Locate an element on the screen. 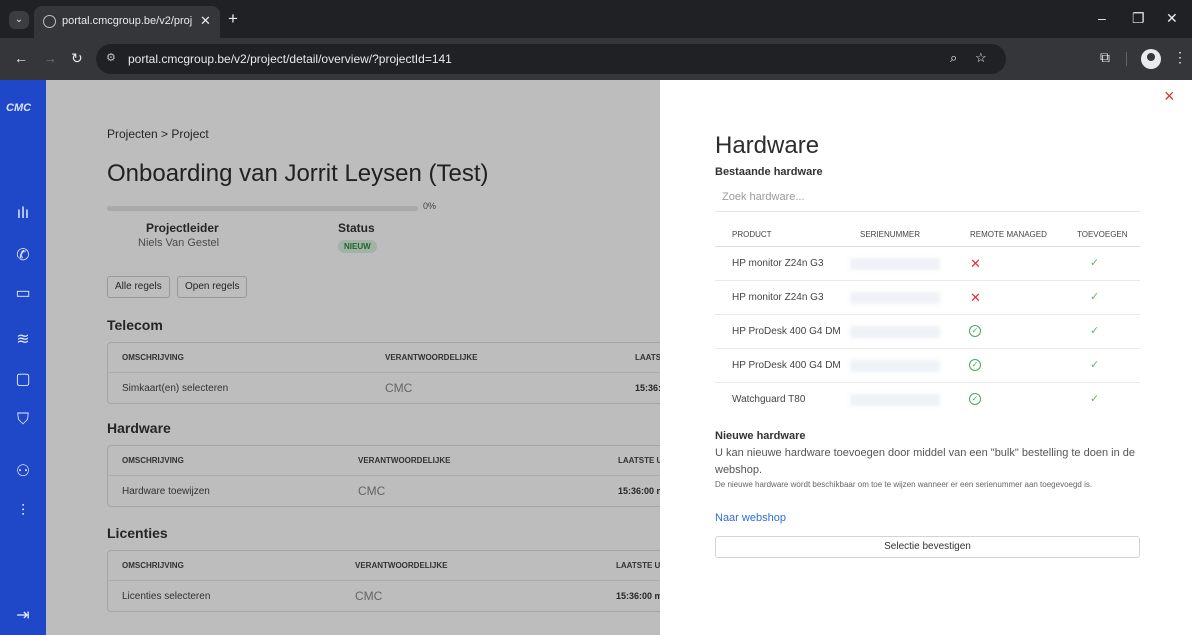  chat-icon: ▢ is located at coordinates (23, 380).